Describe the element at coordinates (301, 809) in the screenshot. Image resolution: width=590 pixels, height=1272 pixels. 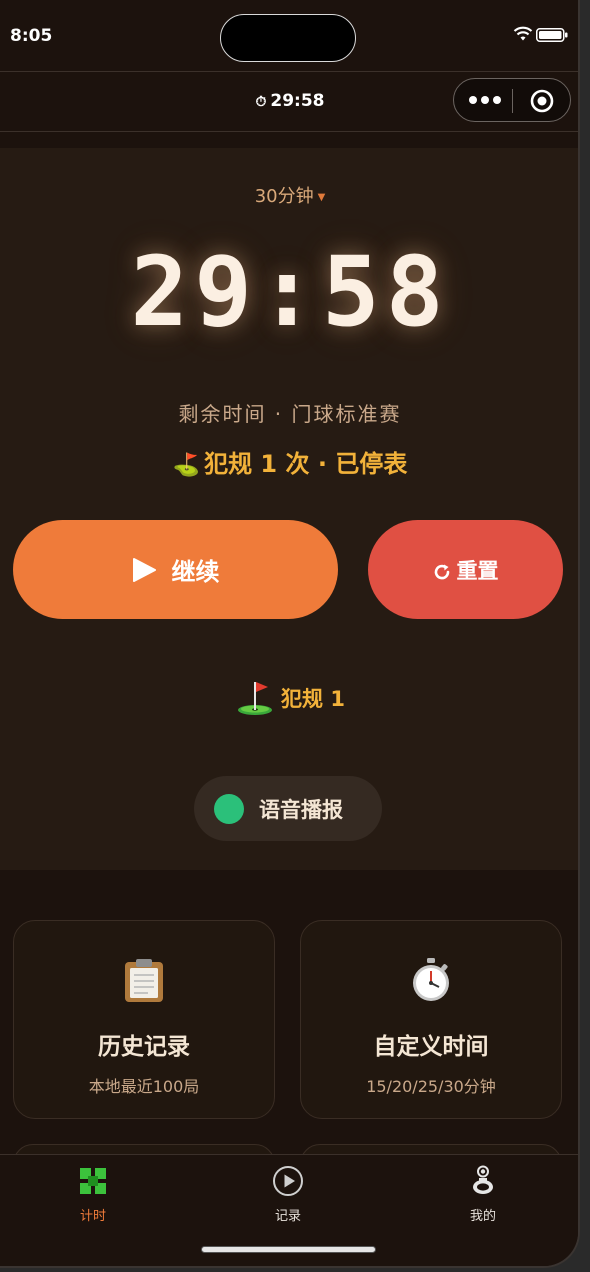
I see `voice-label: 语音播报` at that location.